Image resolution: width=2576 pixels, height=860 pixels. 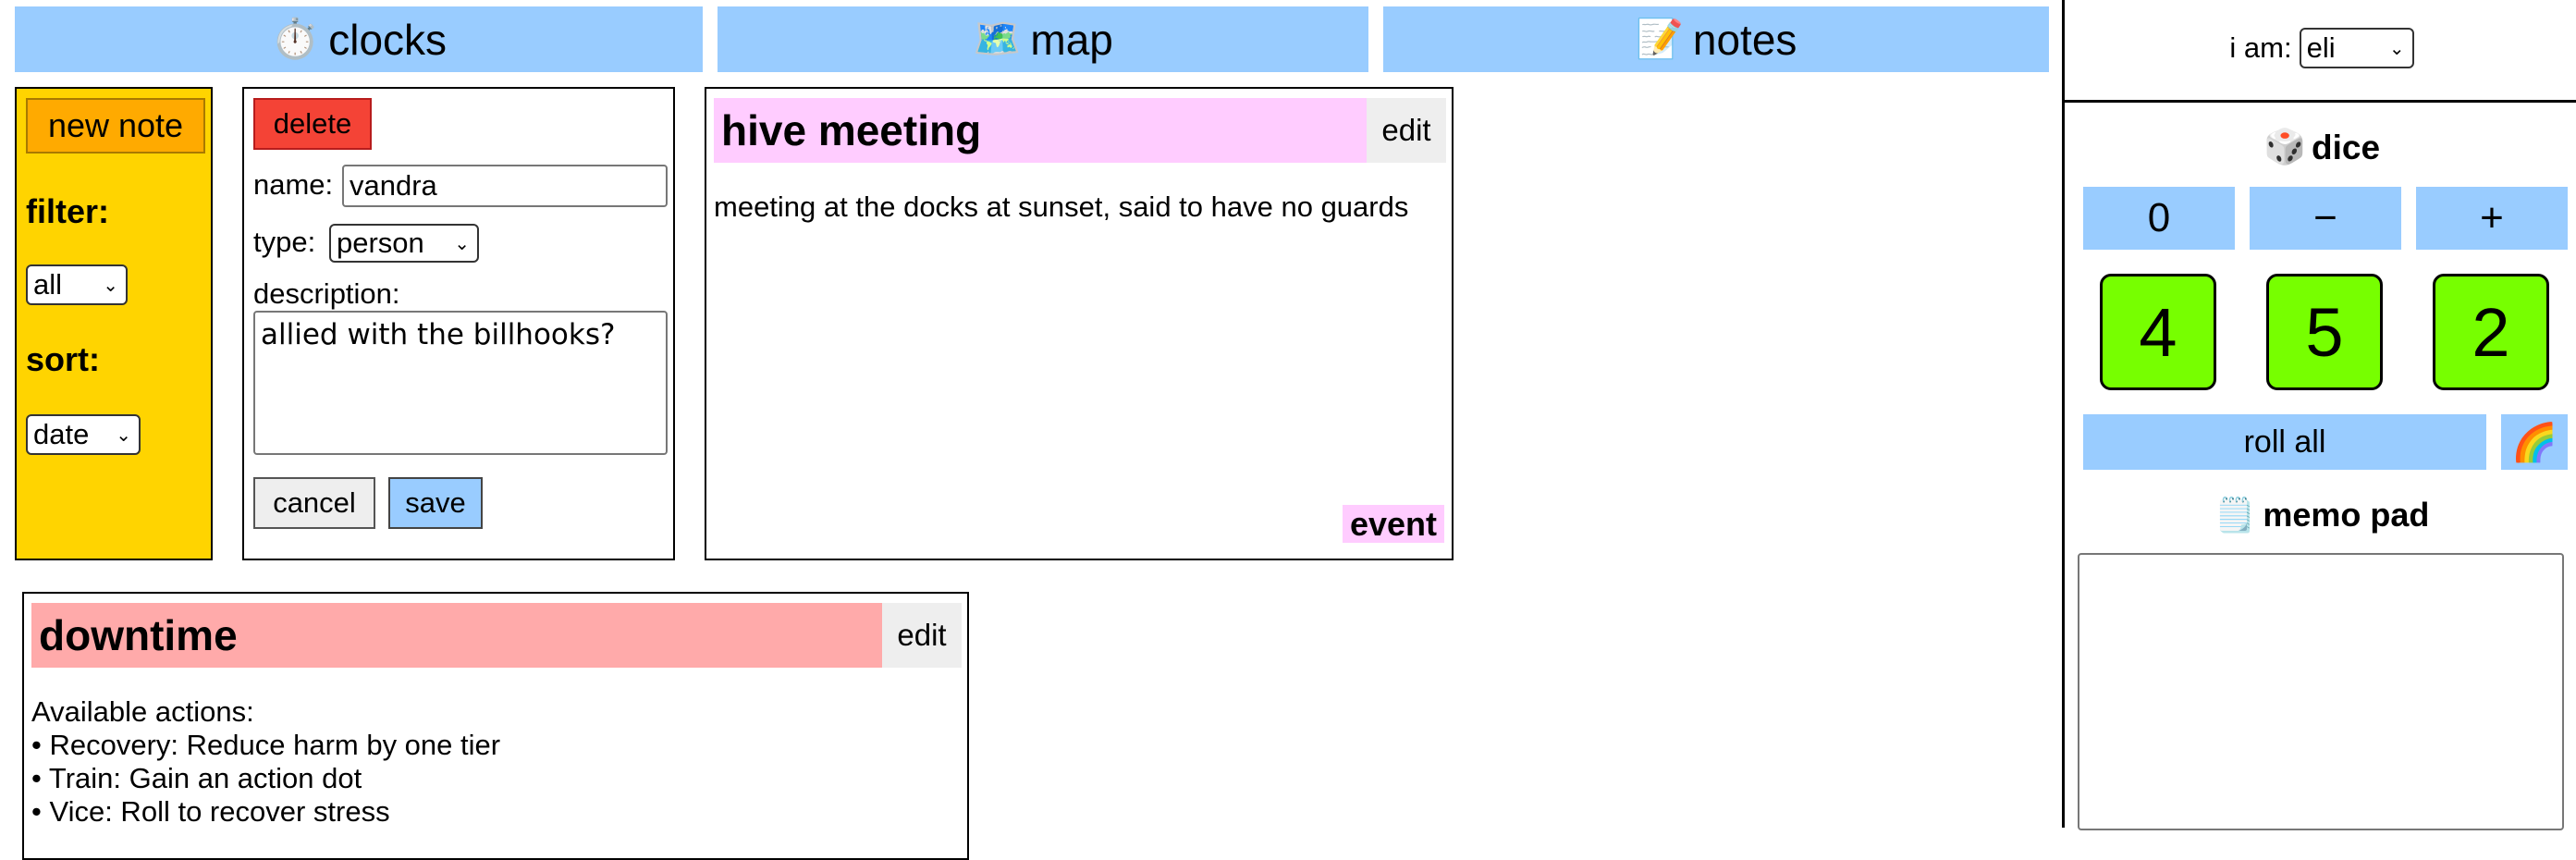 I want to click on die: 2, so click(x=2491, y=332).